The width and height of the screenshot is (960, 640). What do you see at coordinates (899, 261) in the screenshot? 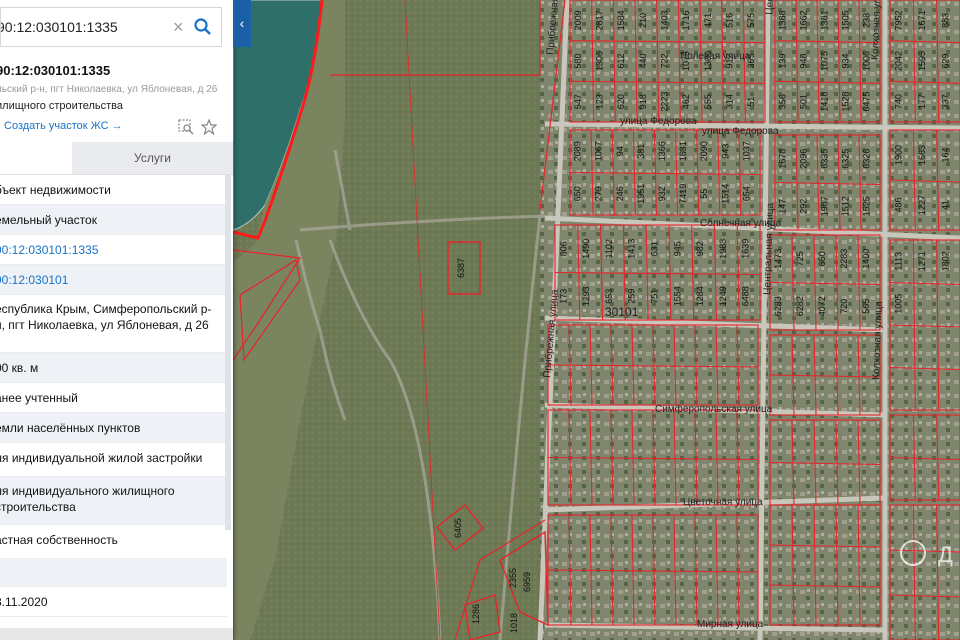
I see `plot-number: 1113` at bounding box center [899, 261].